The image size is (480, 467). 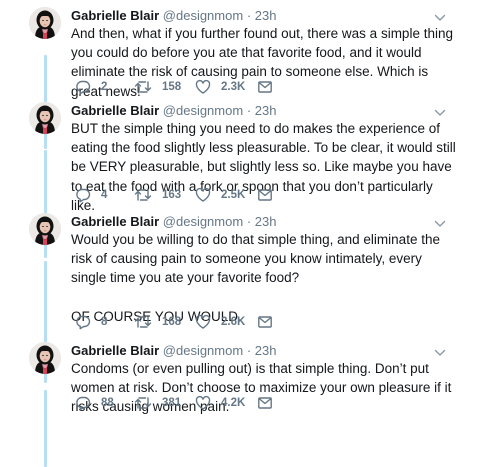 What do you see at coordinates (172, 87) in the screenshot?
I see `retweet-count: 158` at bounding box center [172, 87].